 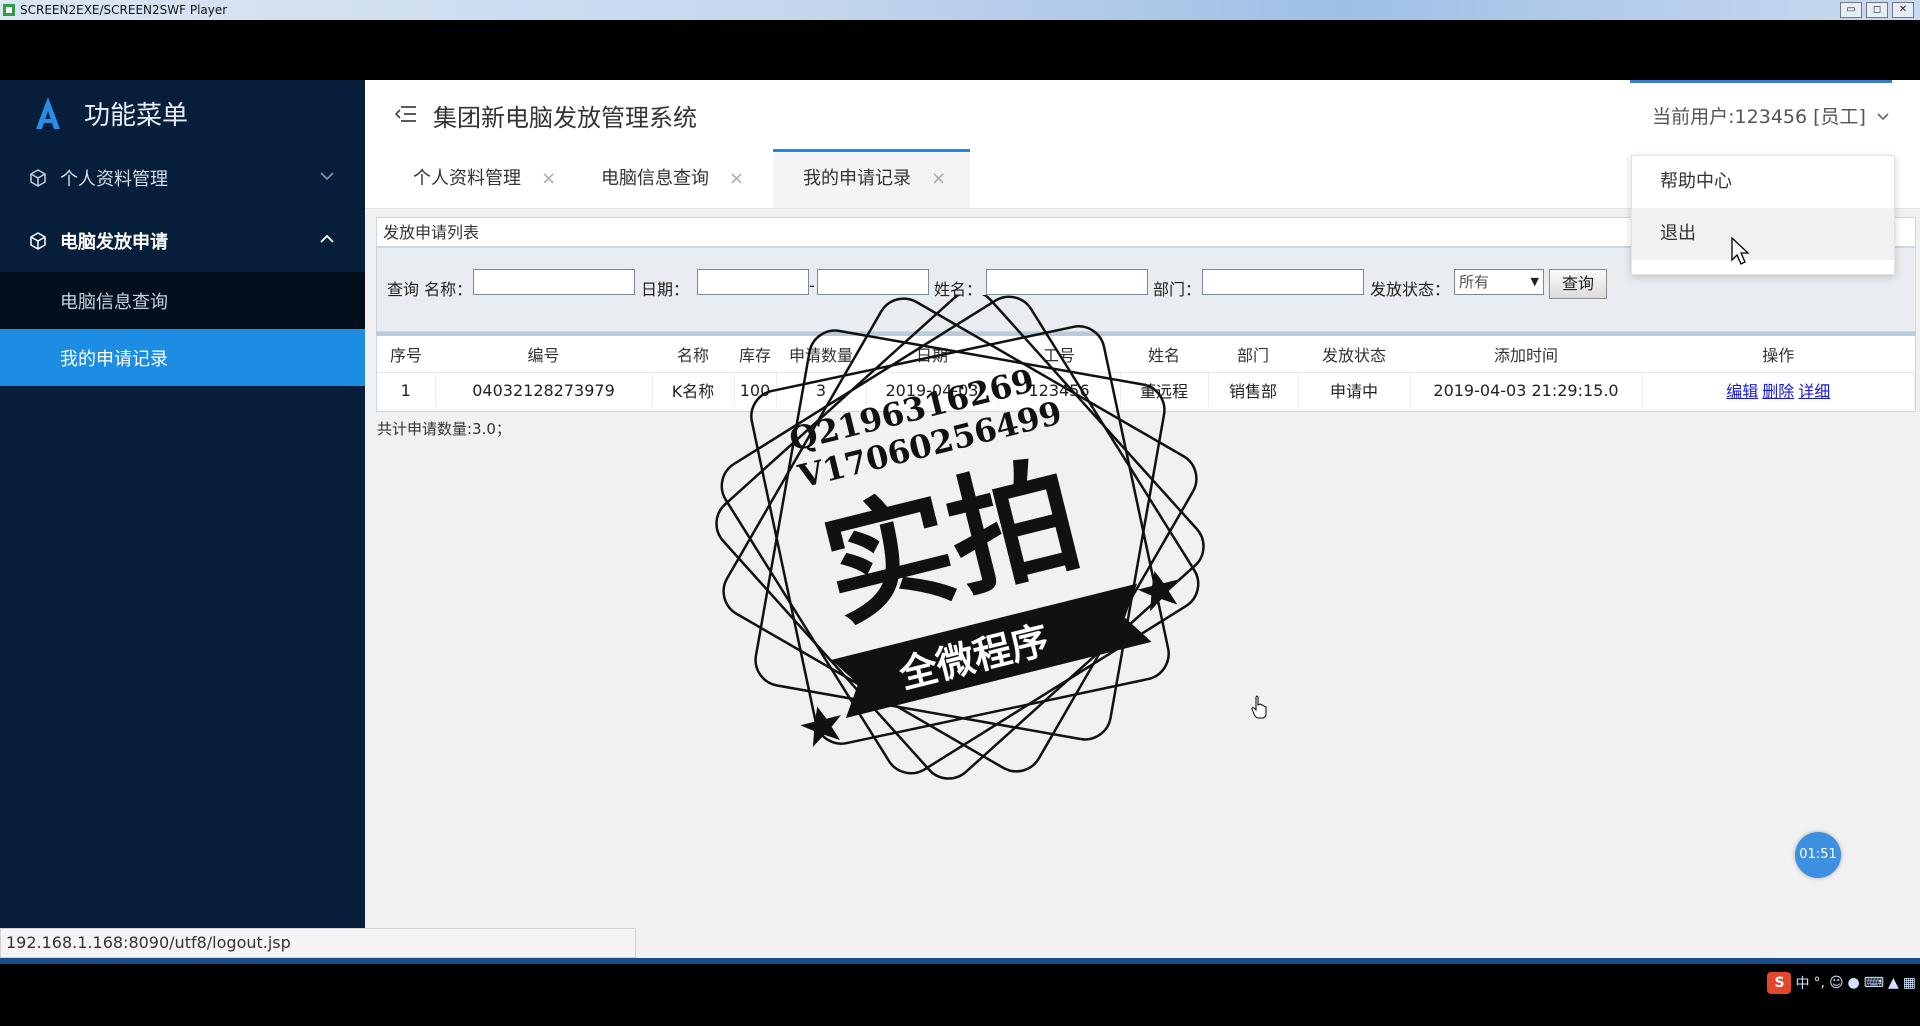 I want to click on status-select: 所有 ▼, so click(x=1499, y=282).